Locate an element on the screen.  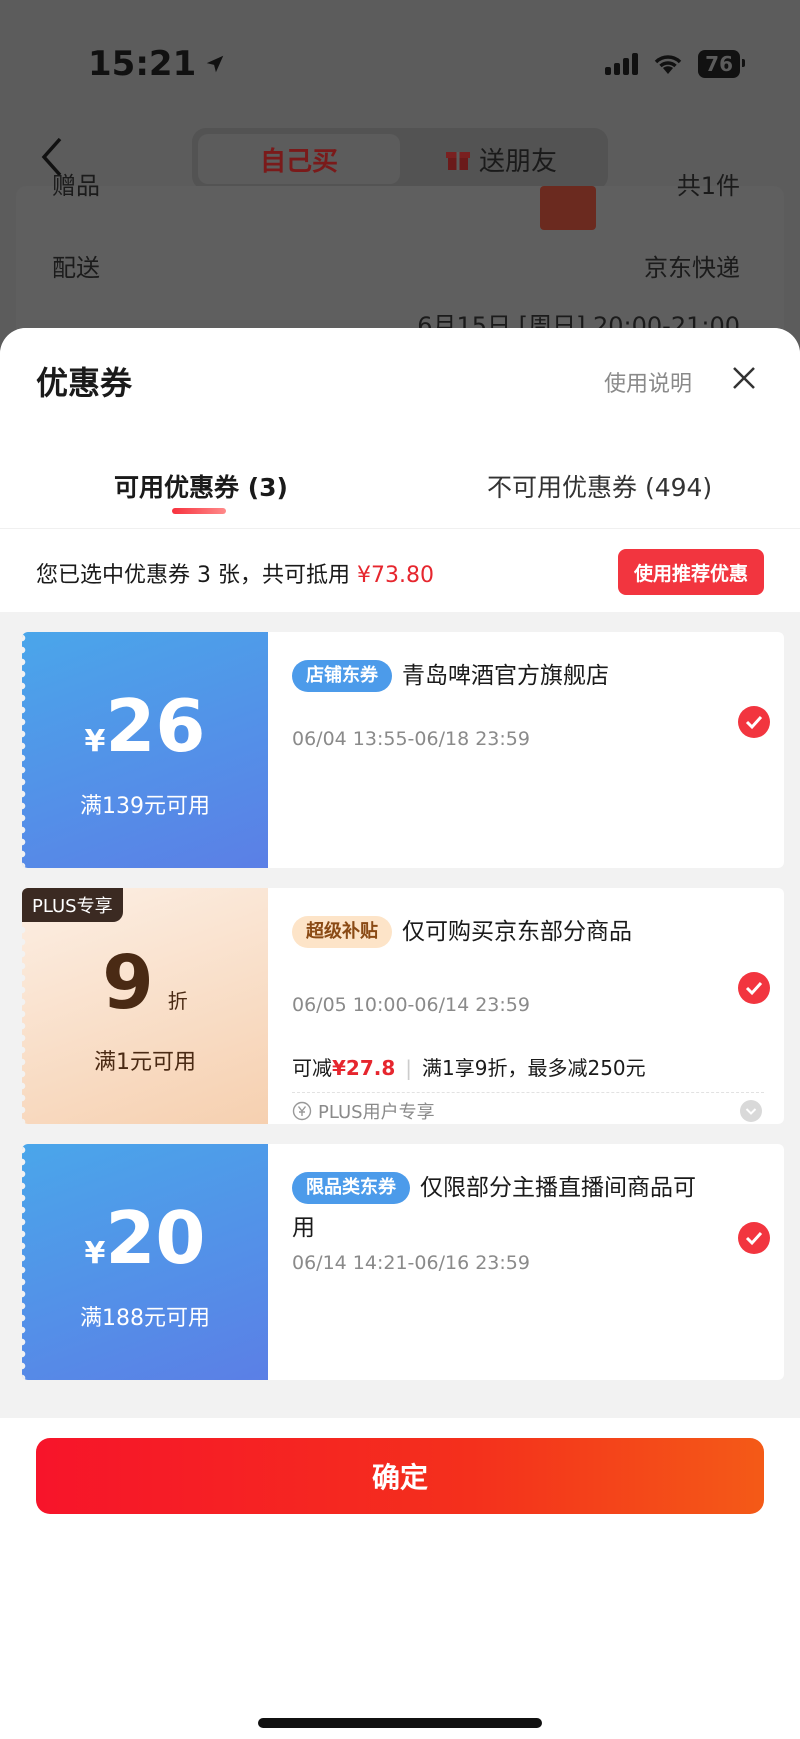
status-time: 15:21 is located at coordinates (157, 64).